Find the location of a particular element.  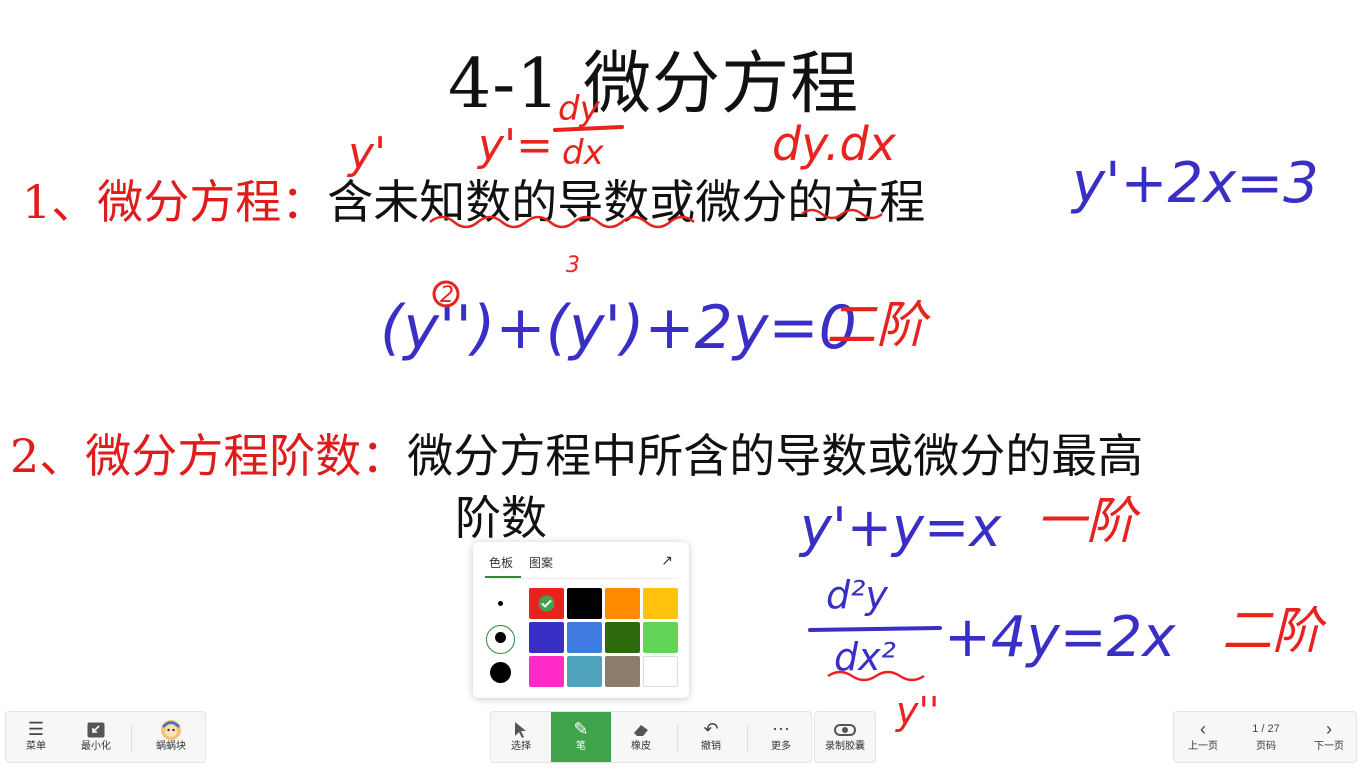

page-indicator: 1 / 27 is located at coordinates (1266, 729).